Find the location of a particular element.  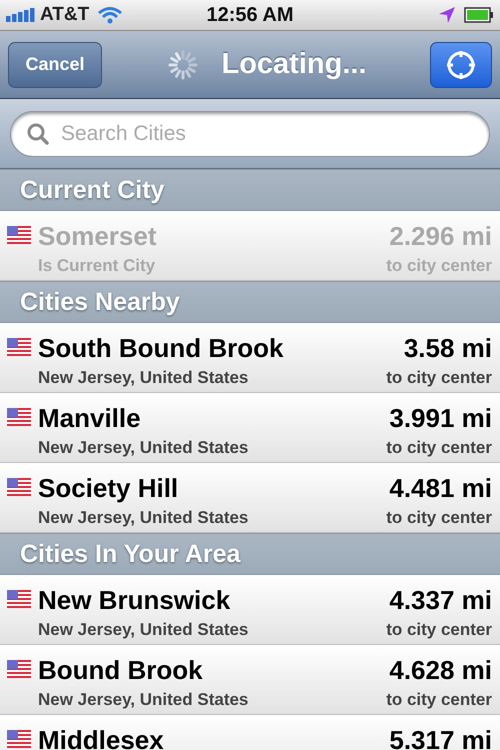

city-distance: 3.58 mi is located at coordinates (448, 348).